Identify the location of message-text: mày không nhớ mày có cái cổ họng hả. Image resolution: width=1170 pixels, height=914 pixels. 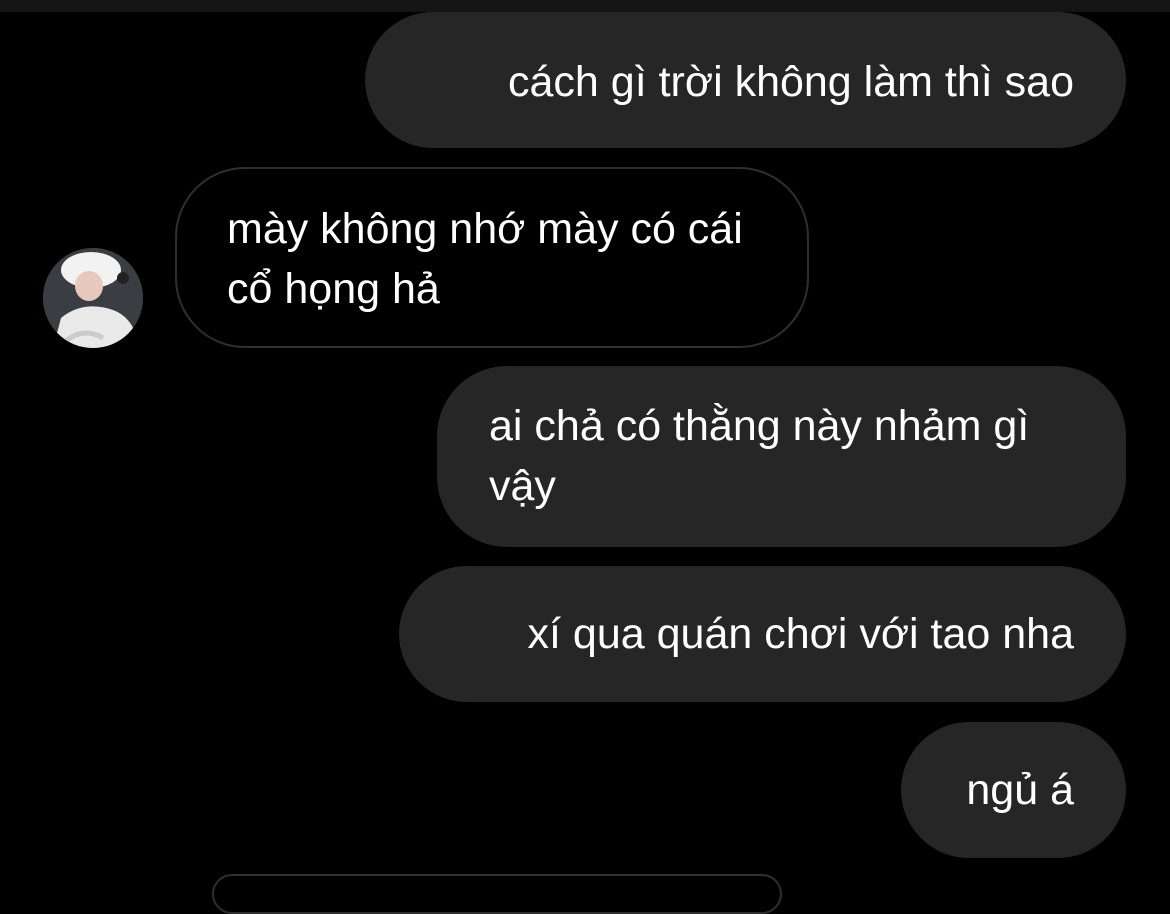
(485, 259).